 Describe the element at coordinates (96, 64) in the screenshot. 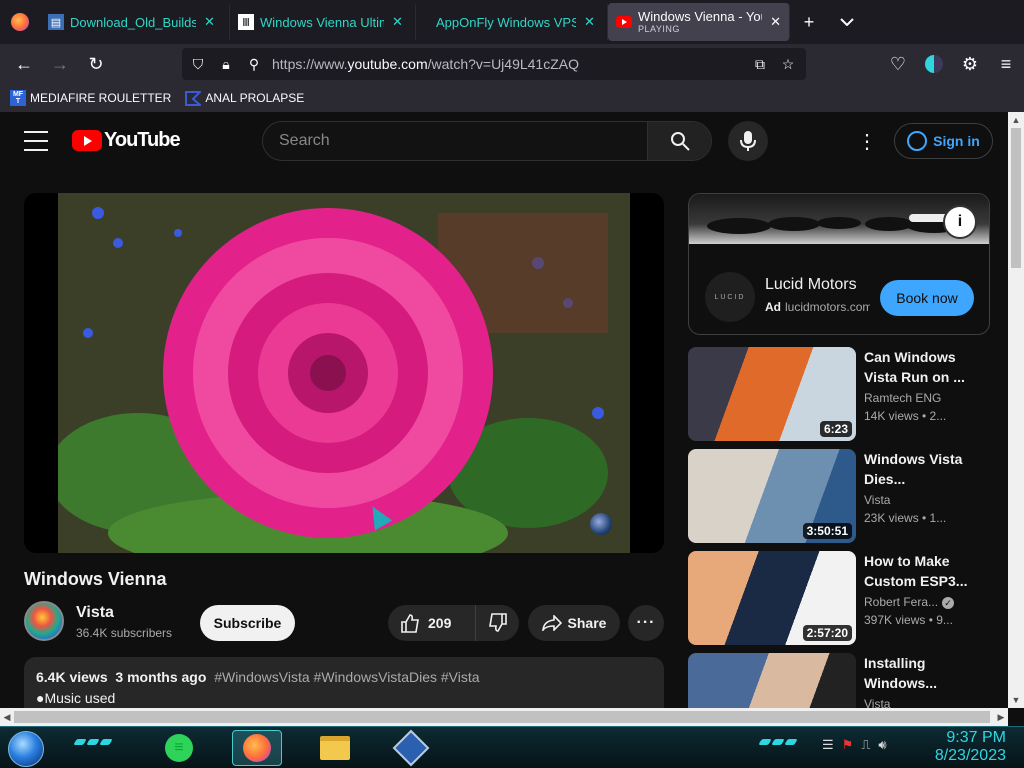

I see `reload-icon: ↻` at that location.